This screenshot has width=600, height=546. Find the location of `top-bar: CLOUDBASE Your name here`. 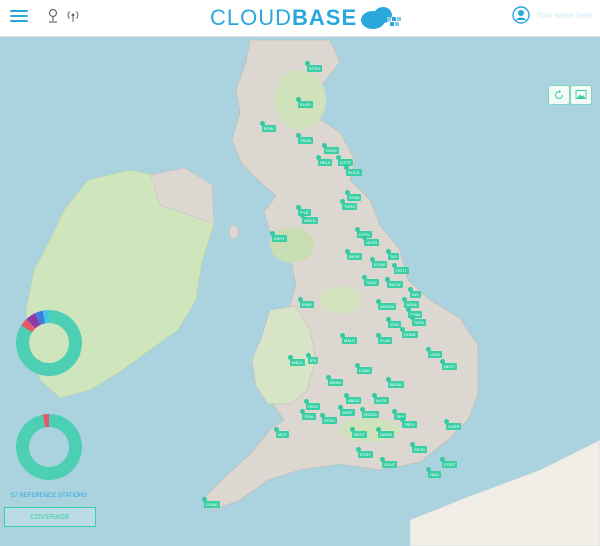

top-bar: CLOUDBASE Your name here is located at coordinates (300, 18).